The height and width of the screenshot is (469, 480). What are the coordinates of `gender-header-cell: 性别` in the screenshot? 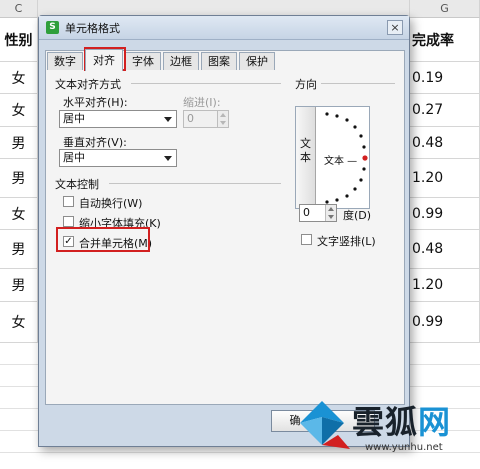 It's located at (19, 40).